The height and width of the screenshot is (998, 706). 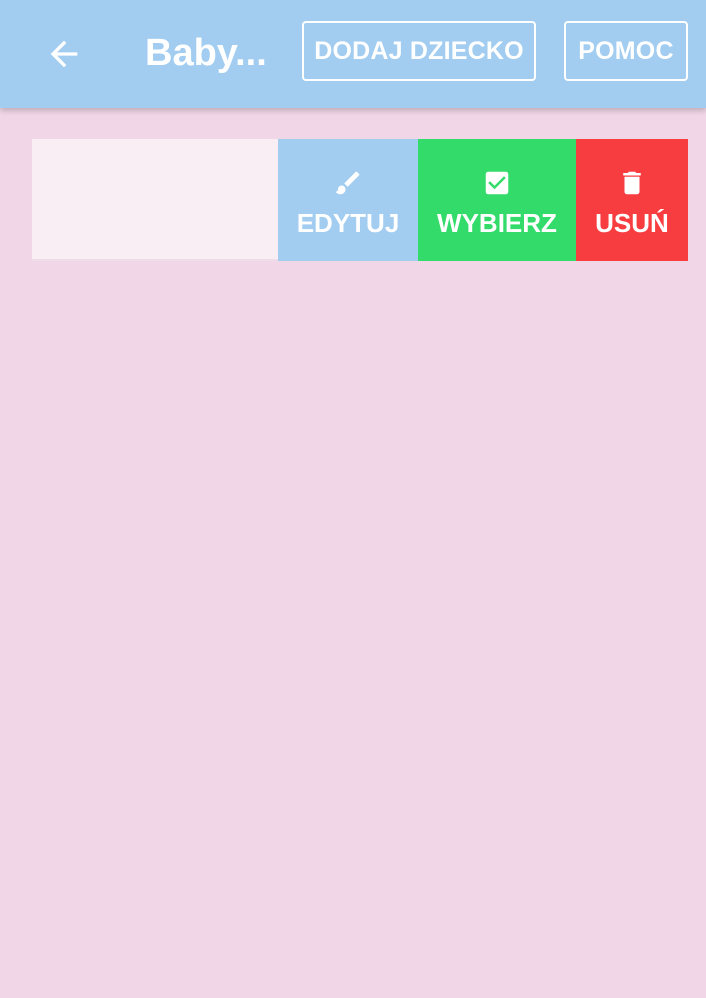 What do you see at coordinates (348, 223) in the screenshot?
I see `edit-label: EDYTUJ` at bounding box center [348, 223].